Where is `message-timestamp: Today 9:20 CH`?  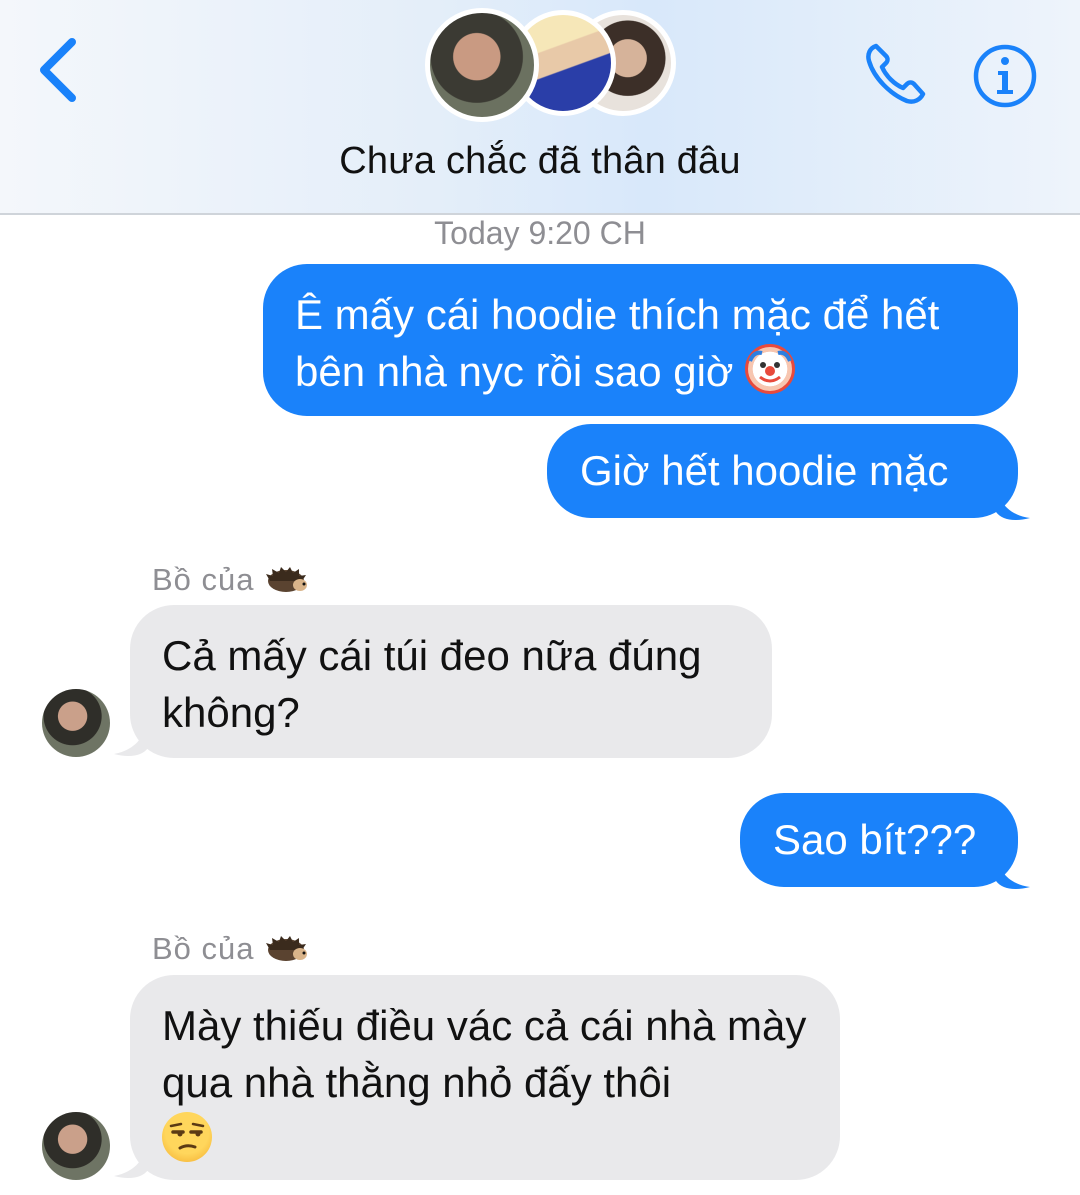
message-timestamp: Today 9:20 CH is located at coordinates (540, 233).